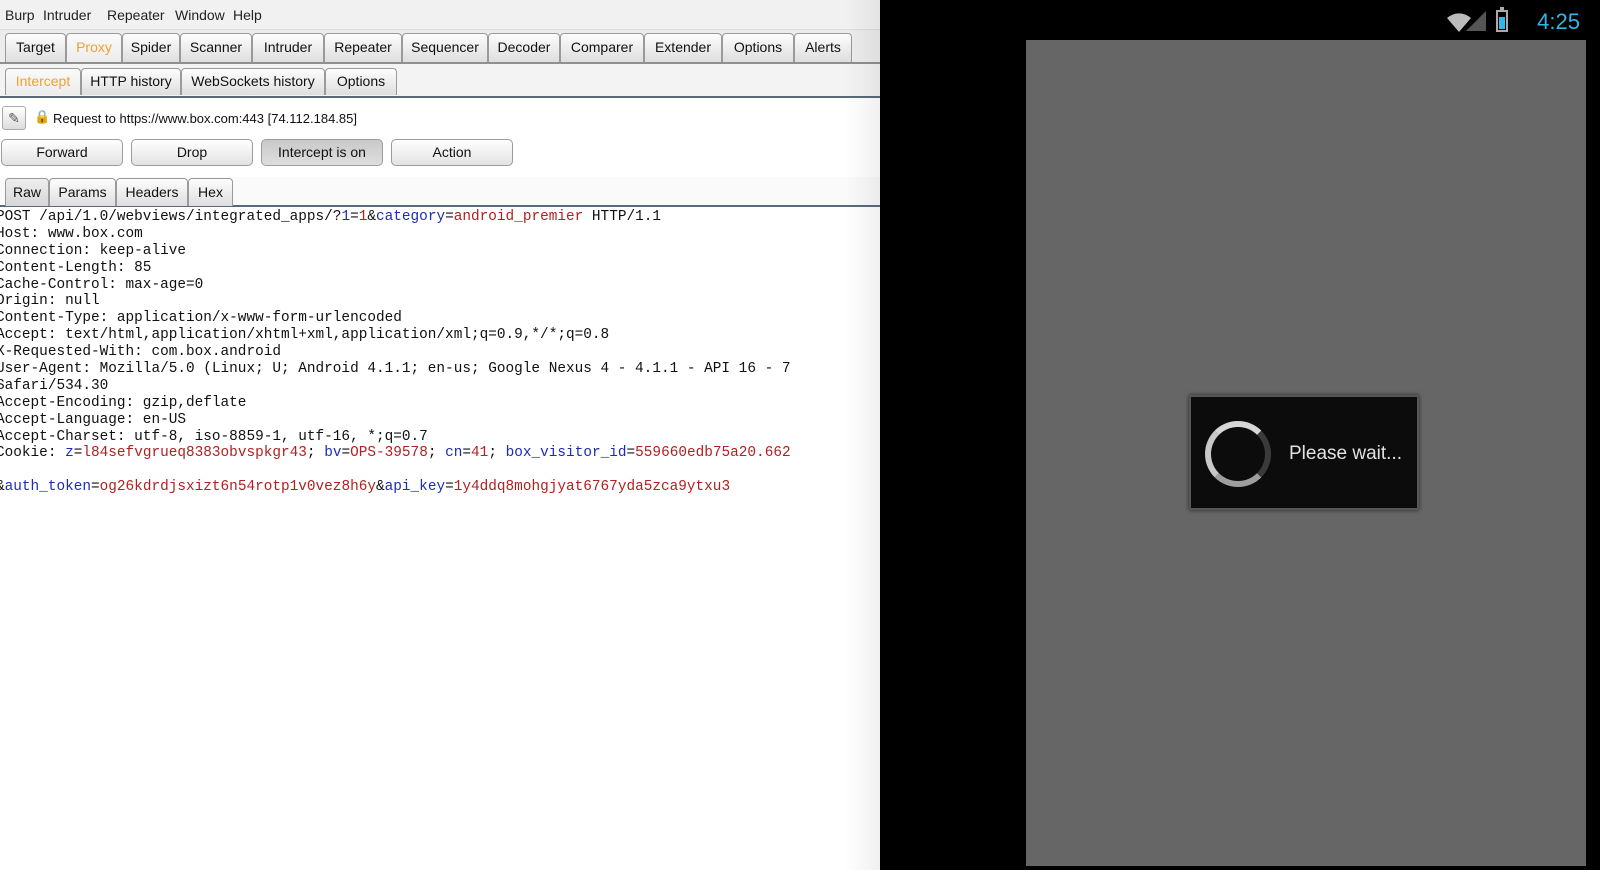 This screenshot has height=870, width=1600. Describe the element at coordinates (20, 15) in the screenshot. I see `menu-burp: Burp` at that location.